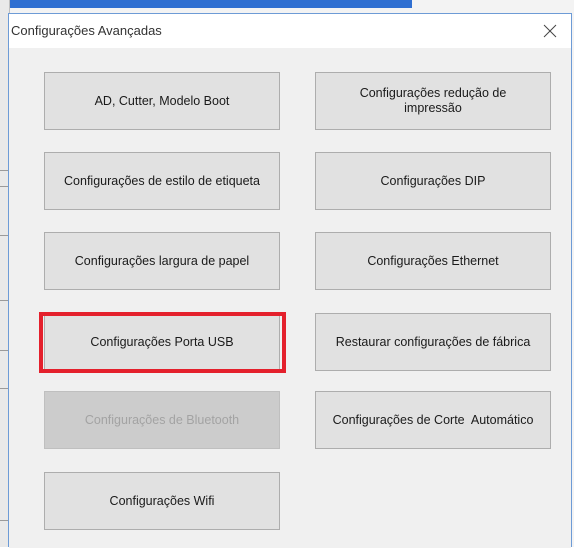 Image resolution: width=574 pixels, height=548 pixels. I want to click on usb-port-button: Configurações Porta USB, so click(162, 342).